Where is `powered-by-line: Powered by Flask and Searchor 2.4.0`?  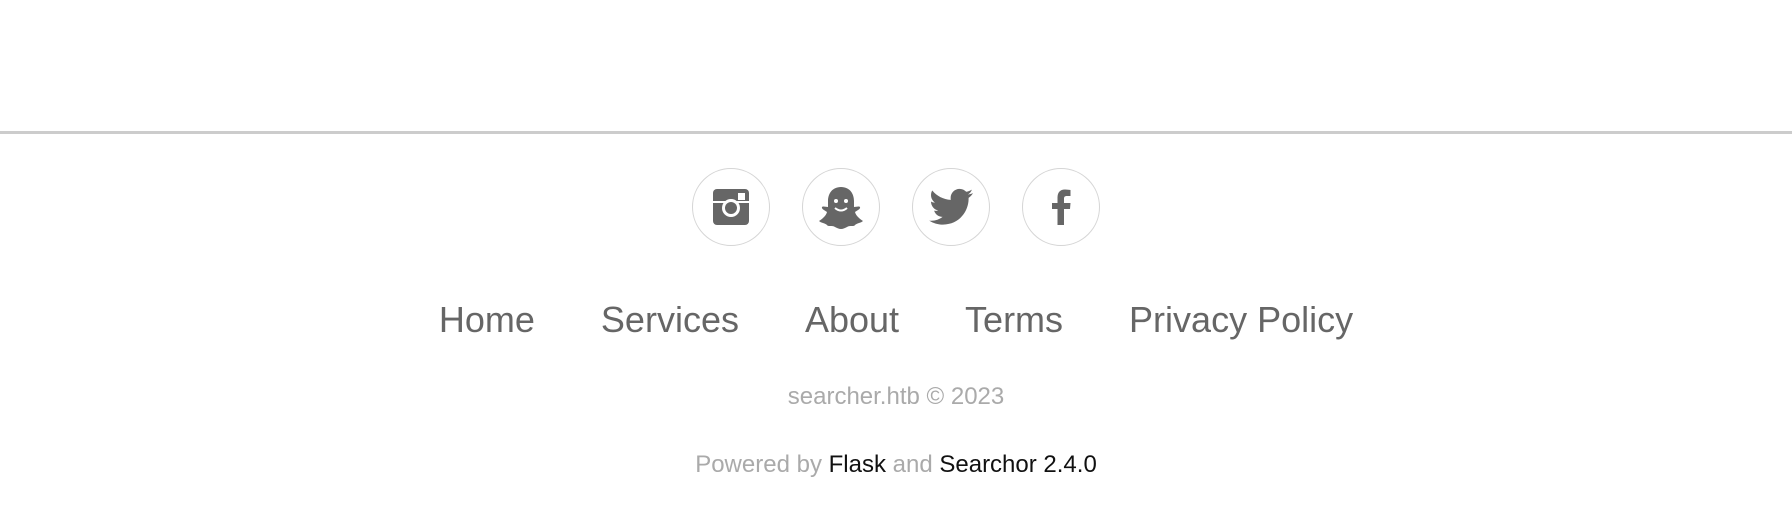
powered-by-line: Powered by Flask and Searchor 2.4.0 is located at coordinates (896, 465).